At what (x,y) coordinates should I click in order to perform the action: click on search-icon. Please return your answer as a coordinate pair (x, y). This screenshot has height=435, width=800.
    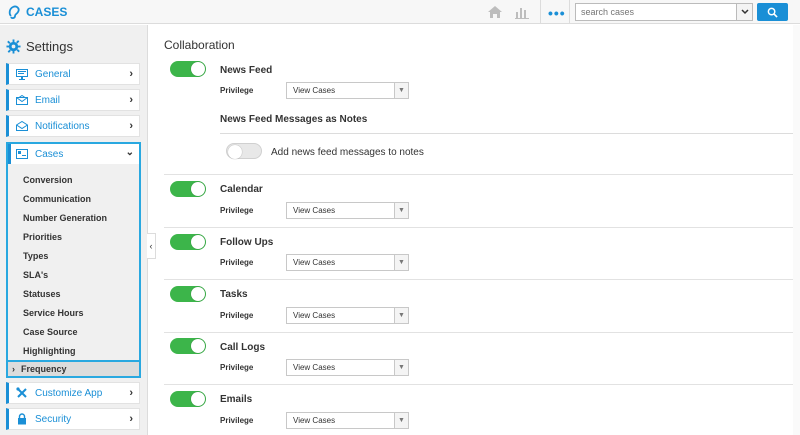
    Looking at the image, I should click on (772, 12).